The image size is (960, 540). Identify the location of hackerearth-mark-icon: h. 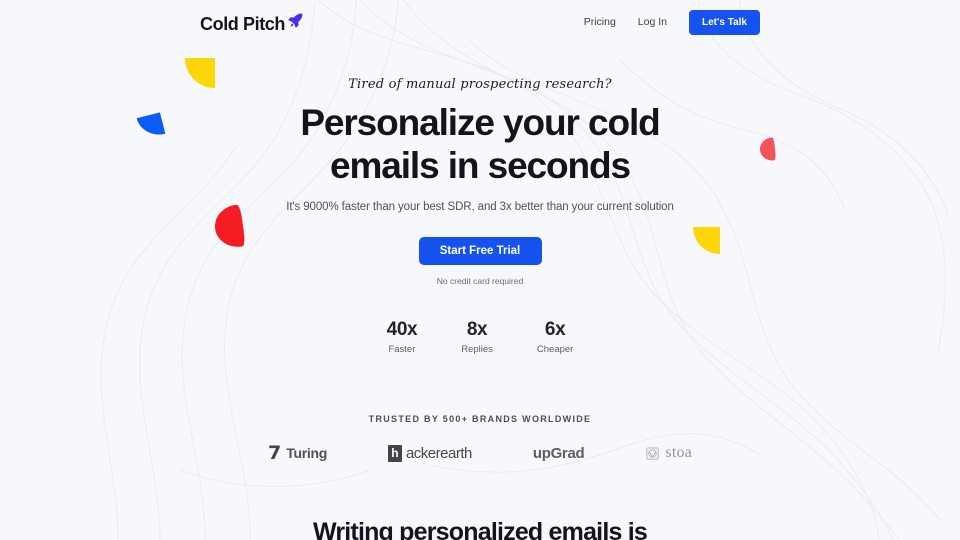
(394, 453).